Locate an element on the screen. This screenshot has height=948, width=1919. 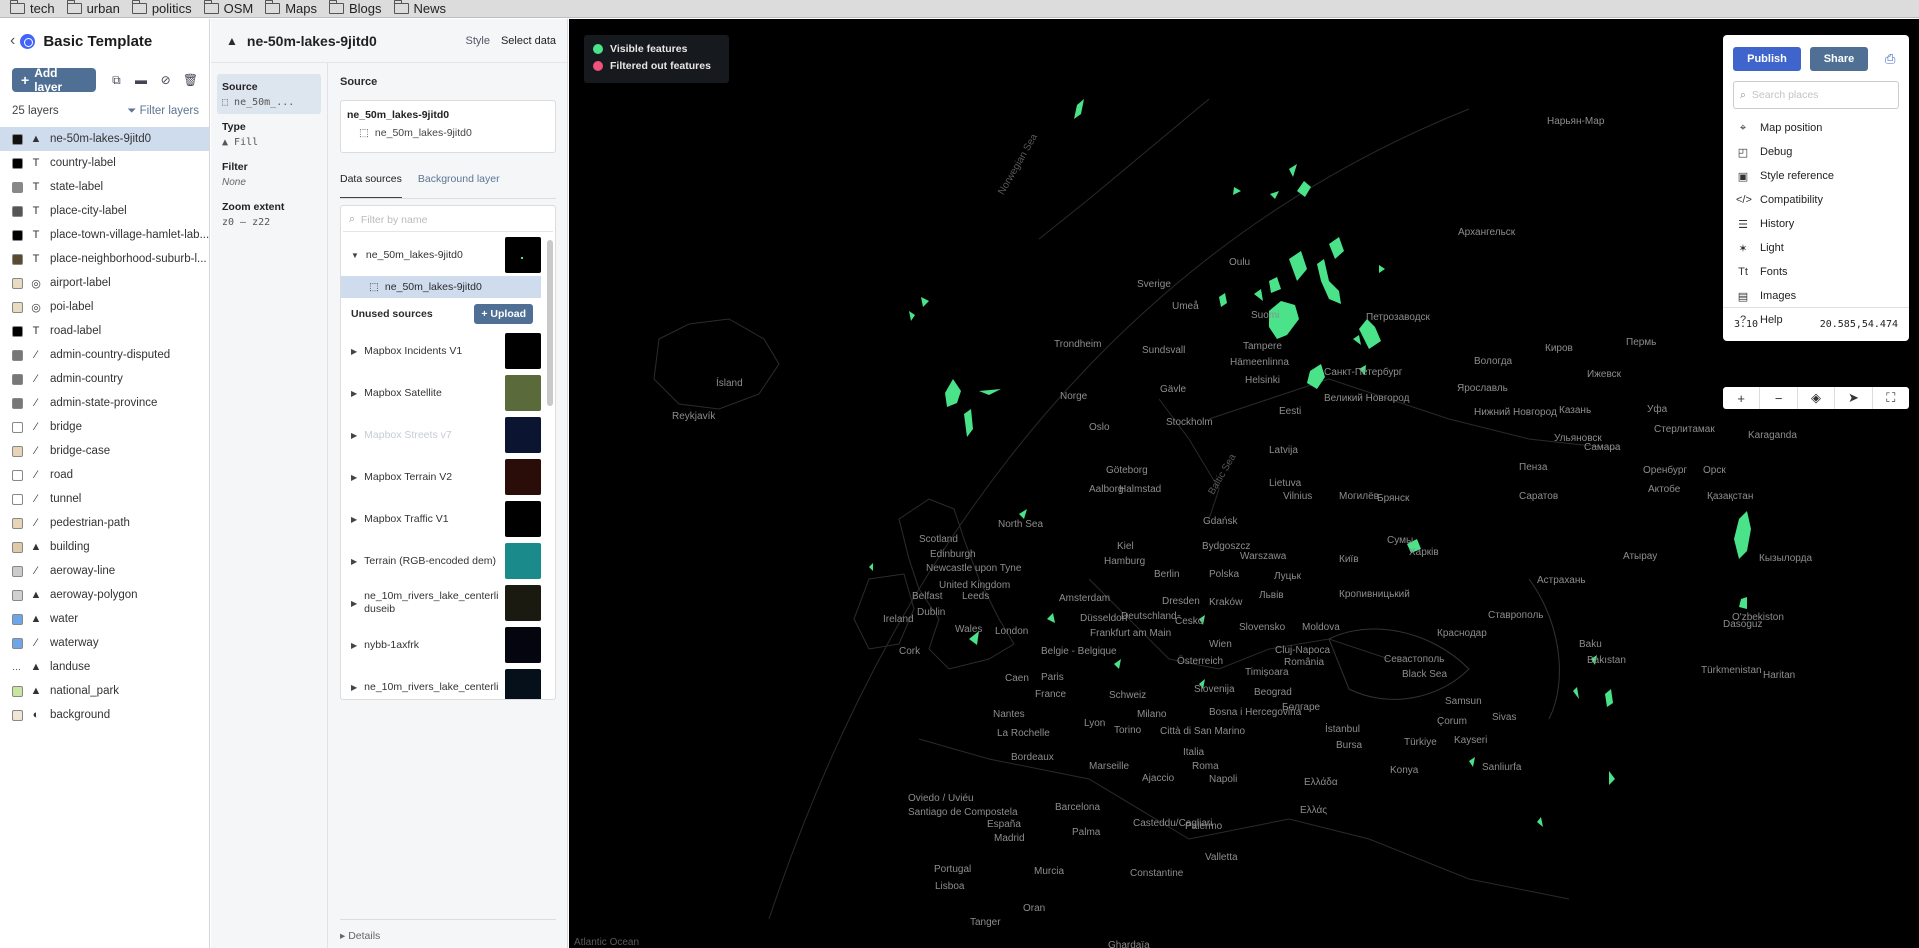
menu-item-fonts: Tt Fonts is located at coordinates (1816, 272).